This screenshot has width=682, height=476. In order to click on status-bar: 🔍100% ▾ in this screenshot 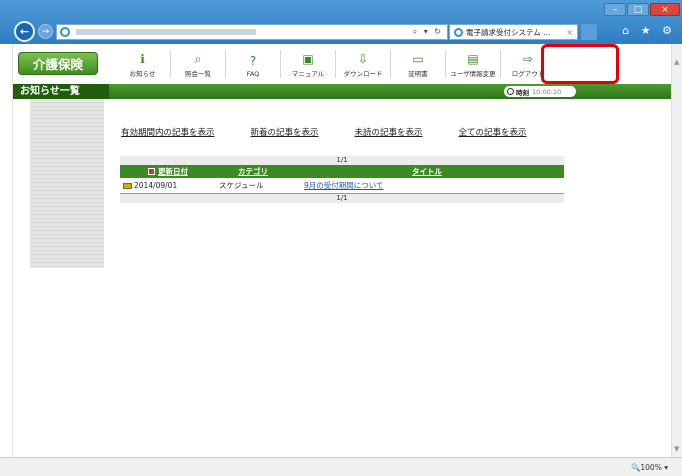, I will do `click(341, 466)`.